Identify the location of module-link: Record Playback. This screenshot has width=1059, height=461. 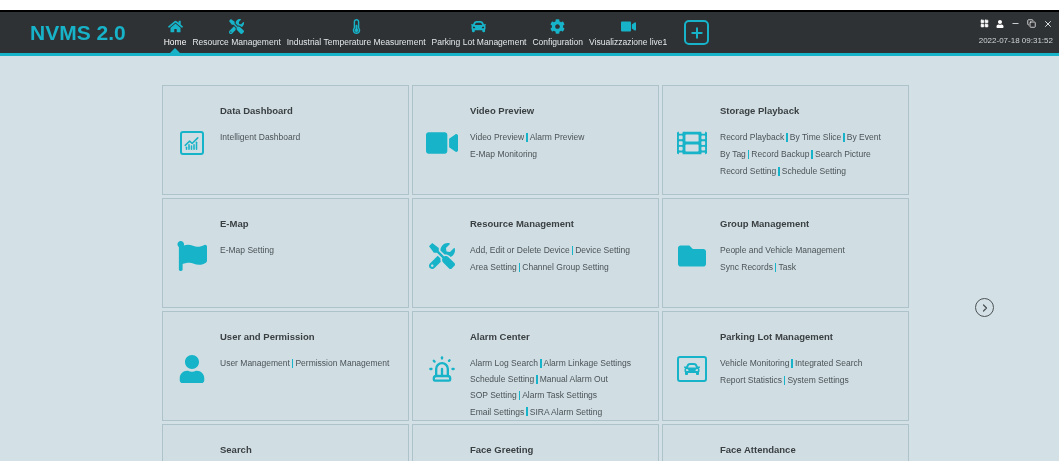
(752, 138).